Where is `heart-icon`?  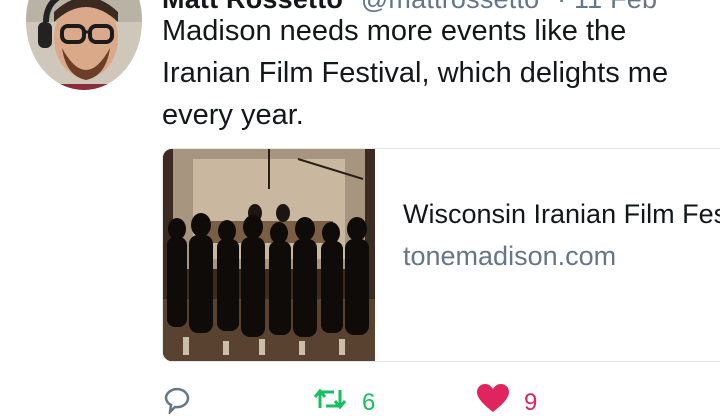
heart-icon is located at coordinates (493, 401).